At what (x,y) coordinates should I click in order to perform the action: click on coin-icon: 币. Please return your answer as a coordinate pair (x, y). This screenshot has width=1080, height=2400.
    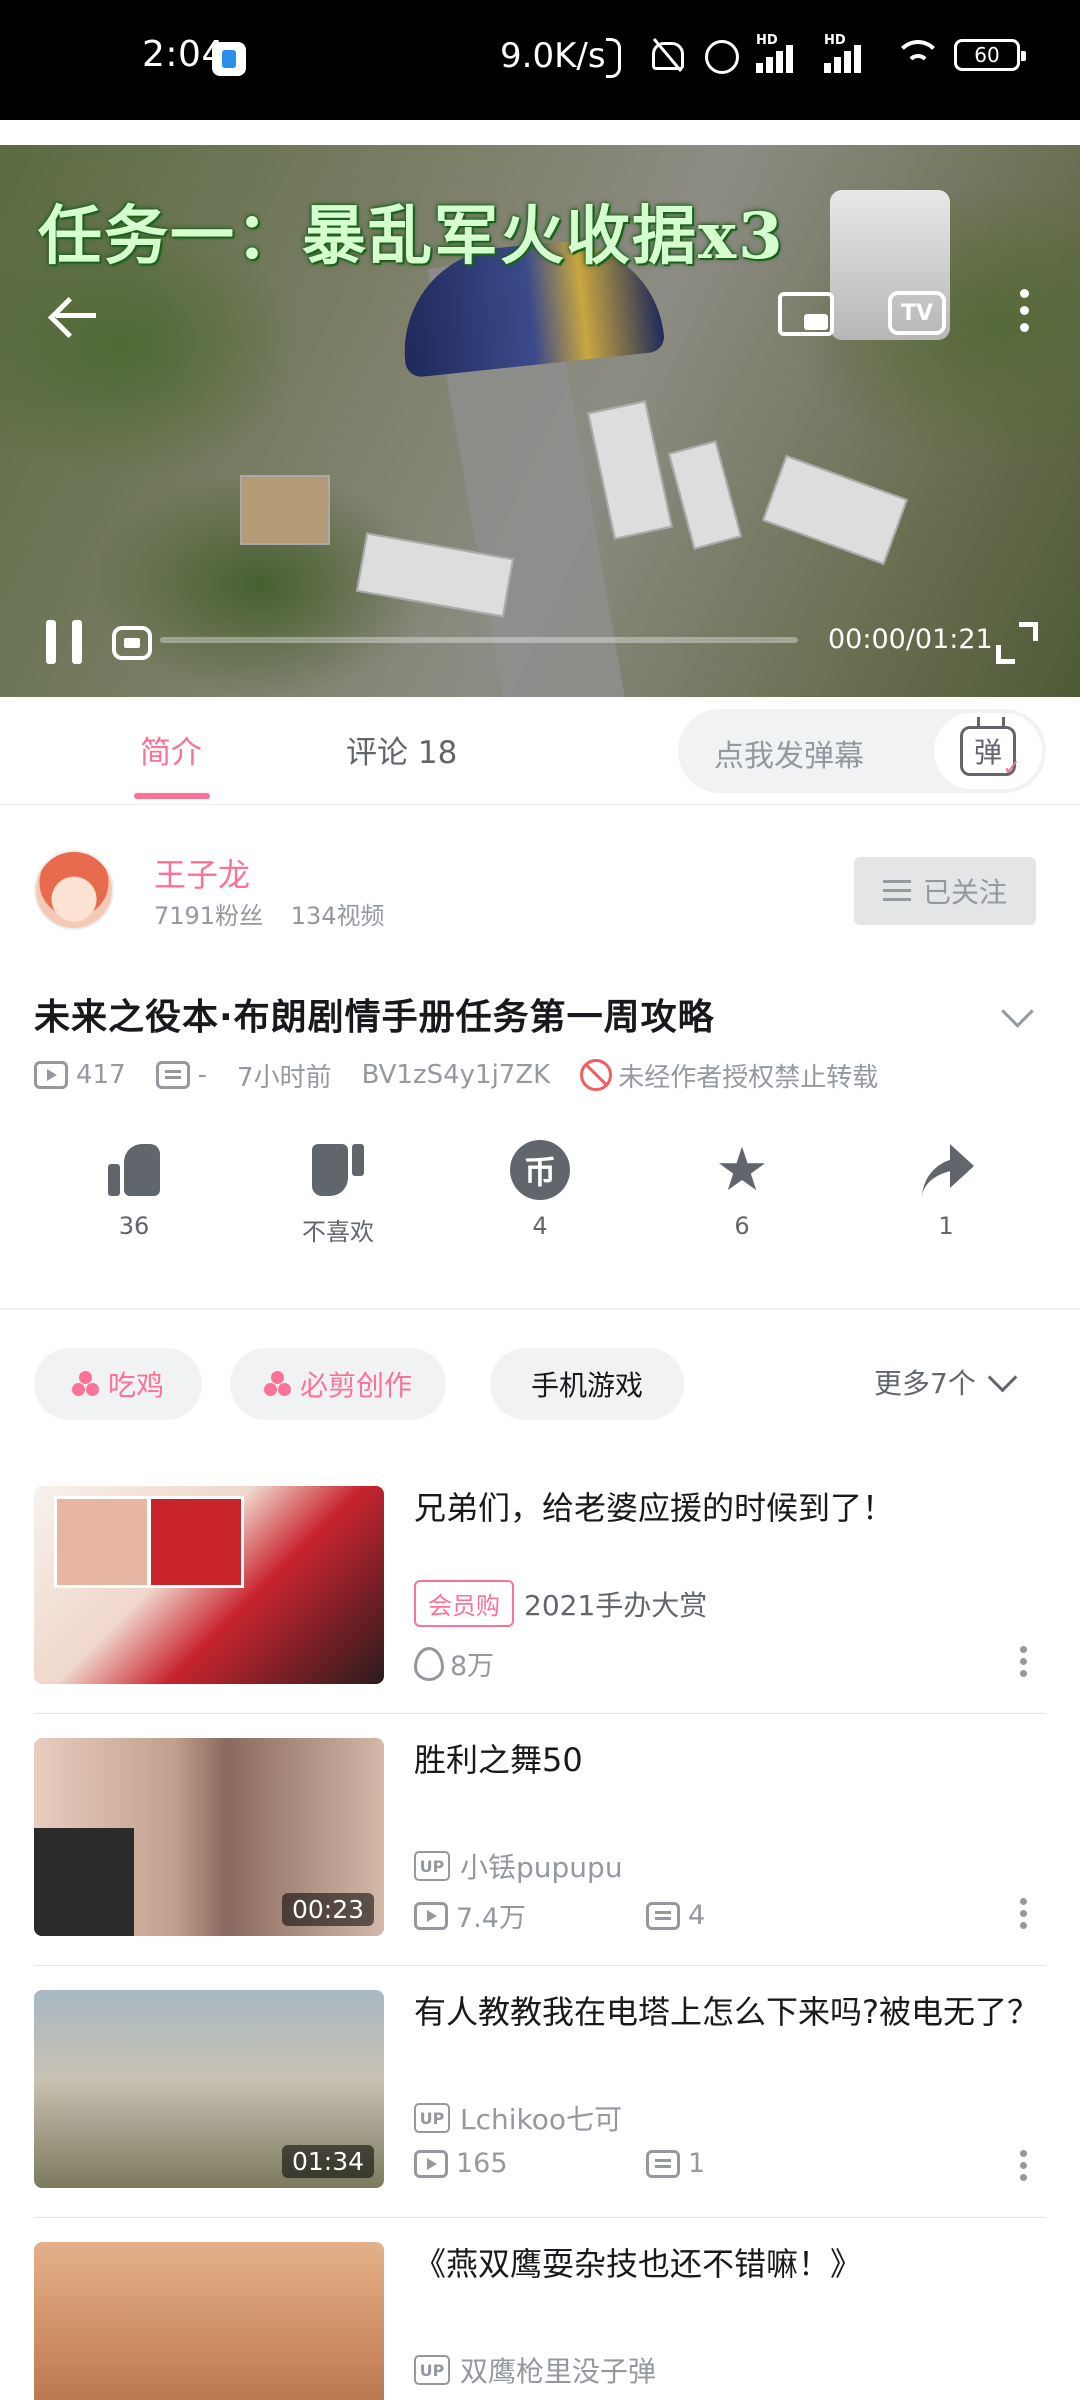
    Looking at the image, I should click on (540, 1170).